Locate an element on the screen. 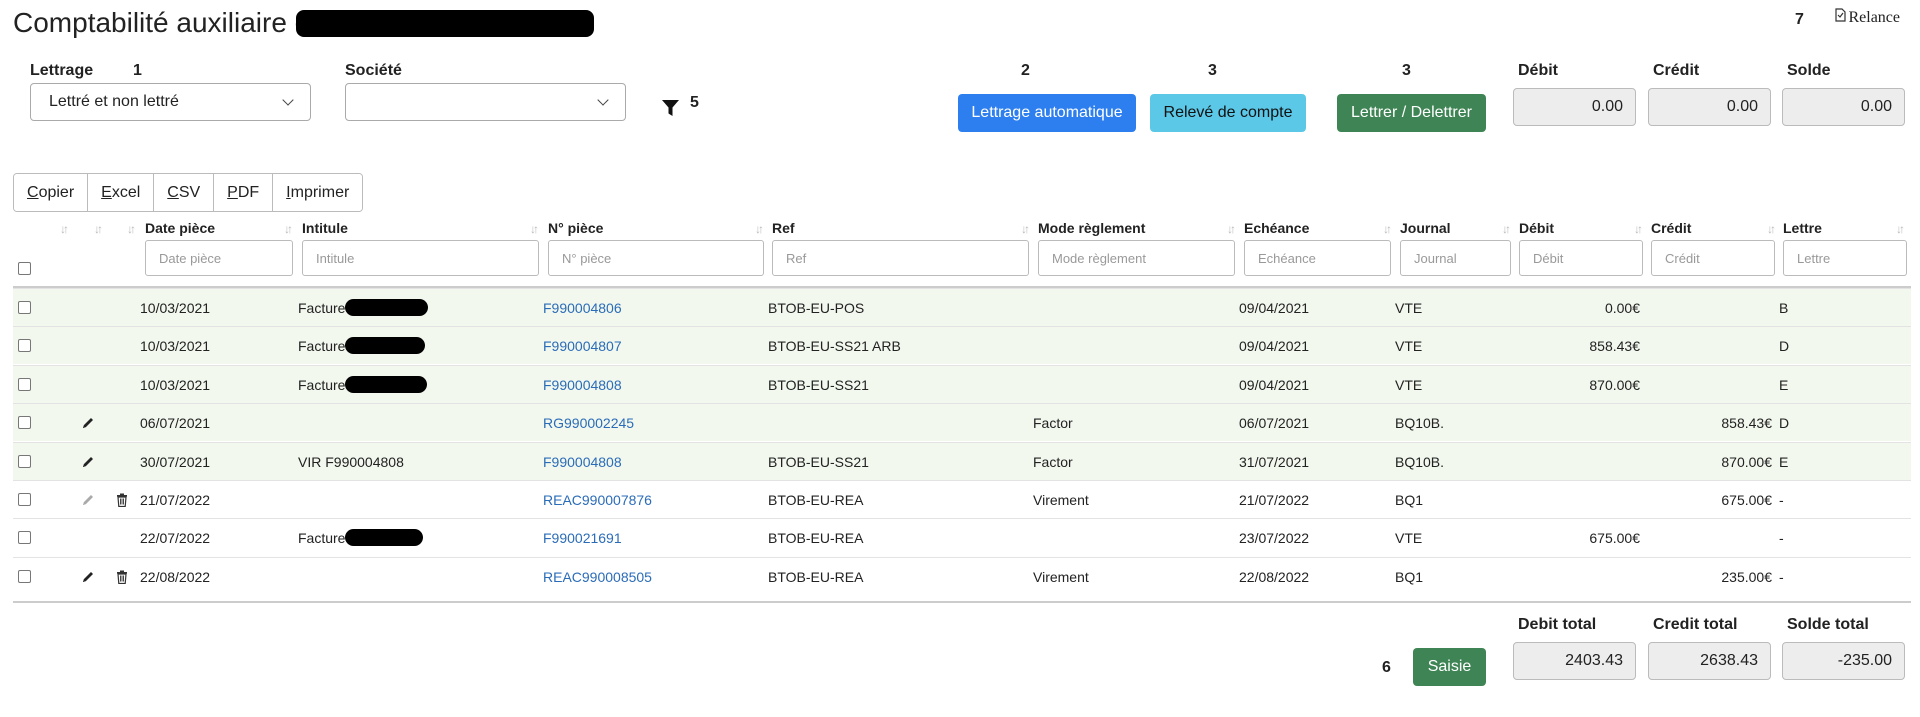  ref-filter-input: Ref is located at coordinates (900, 258).